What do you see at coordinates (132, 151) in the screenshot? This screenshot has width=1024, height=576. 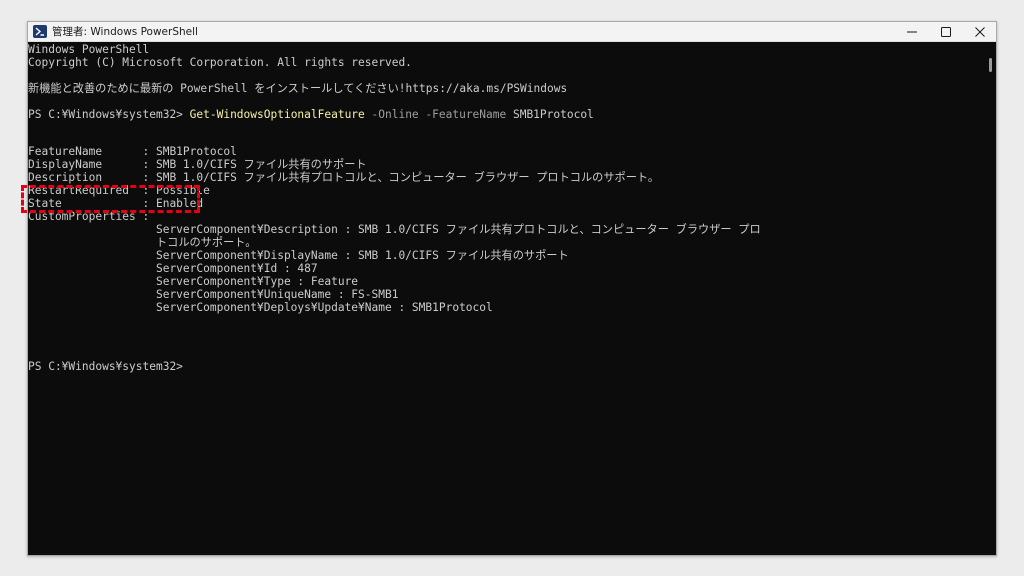 I see `terminal-line: FeatureName : SMB1Protocol` at bounding box center [132, 151].